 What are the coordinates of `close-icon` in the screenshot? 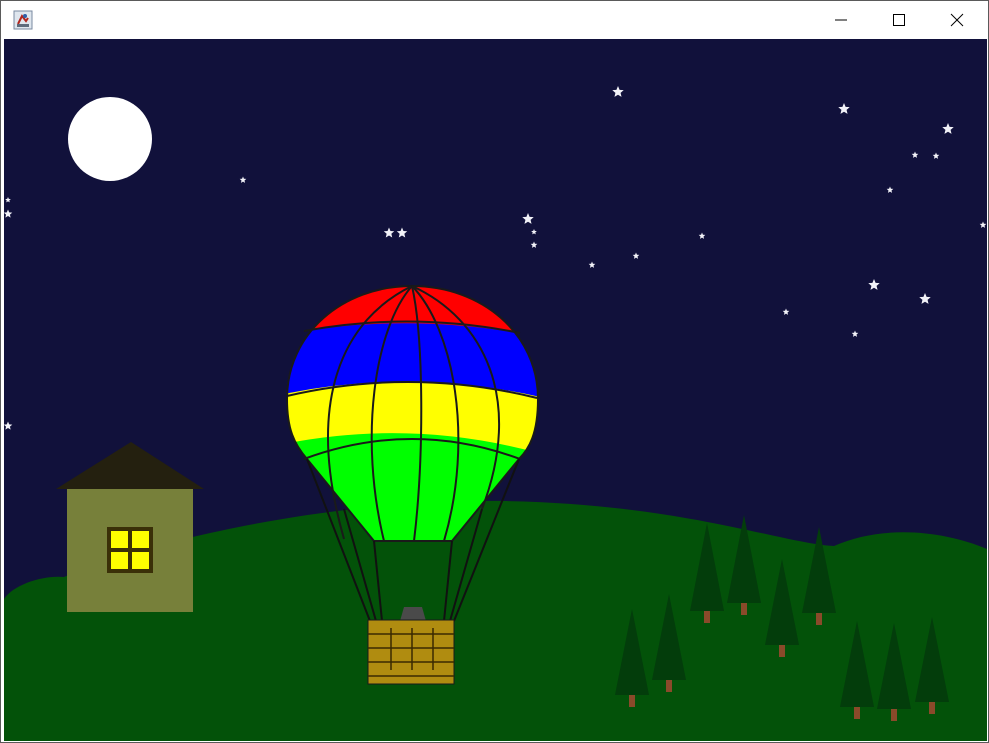 It's located at (957, 20).